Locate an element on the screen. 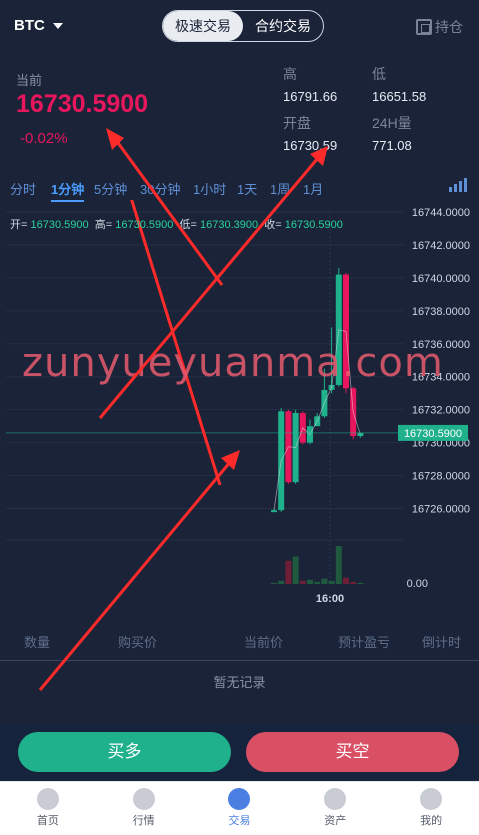  period-timeshare: 分时 is located at coordinates (23, 188).